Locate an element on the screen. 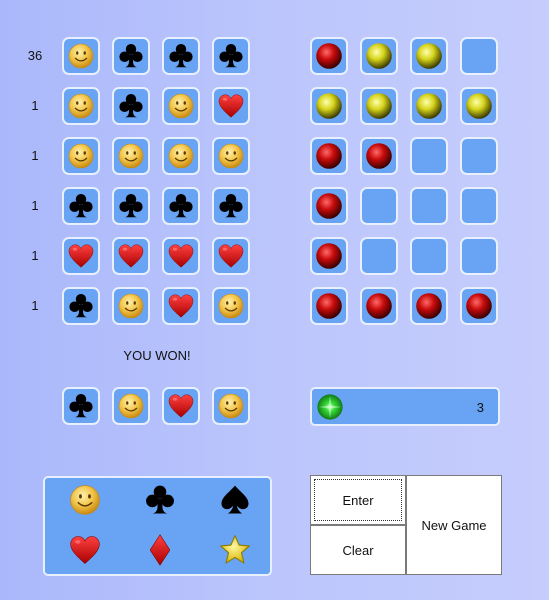  new-game-button: New Game is located at coordinates (454, 525).